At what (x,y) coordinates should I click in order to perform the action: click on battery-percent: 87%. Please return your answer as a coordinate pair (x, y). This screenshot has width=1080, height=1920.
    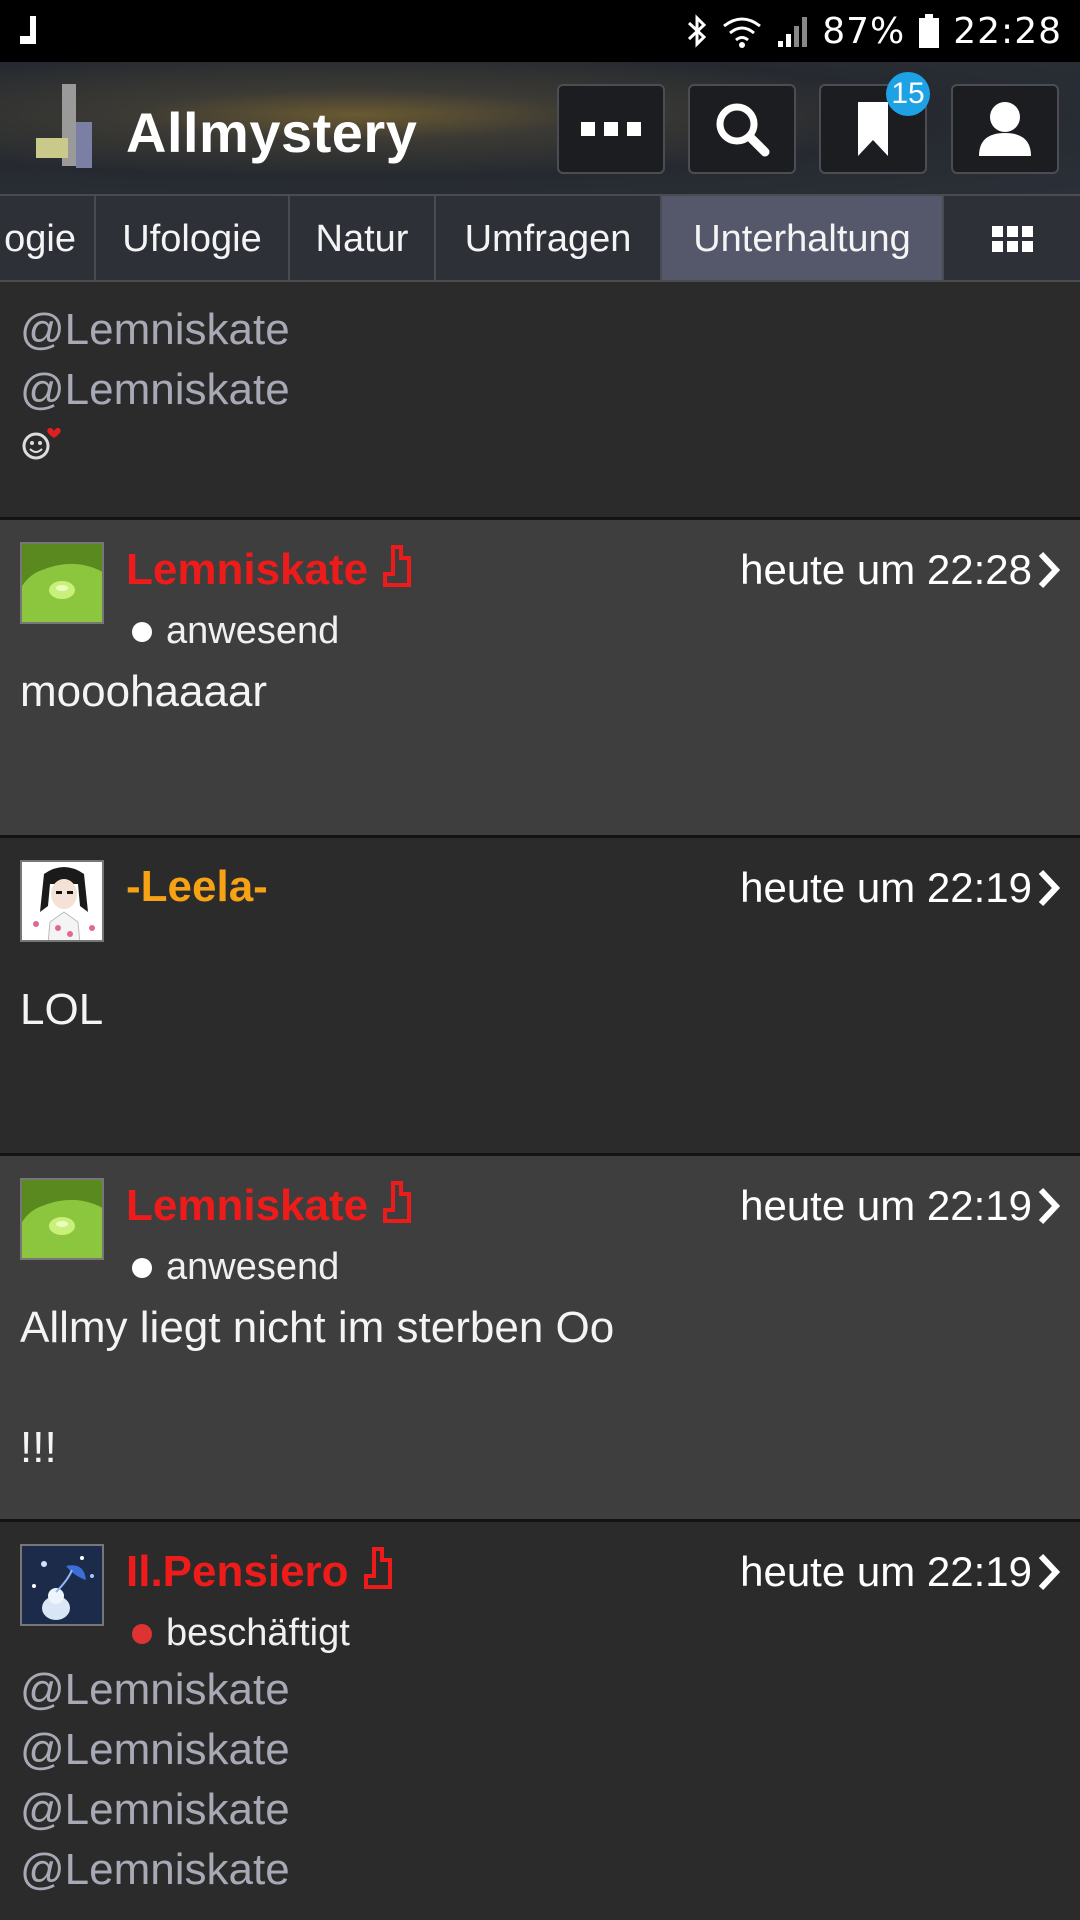
    Looking at the image, I should click on (864, 31).